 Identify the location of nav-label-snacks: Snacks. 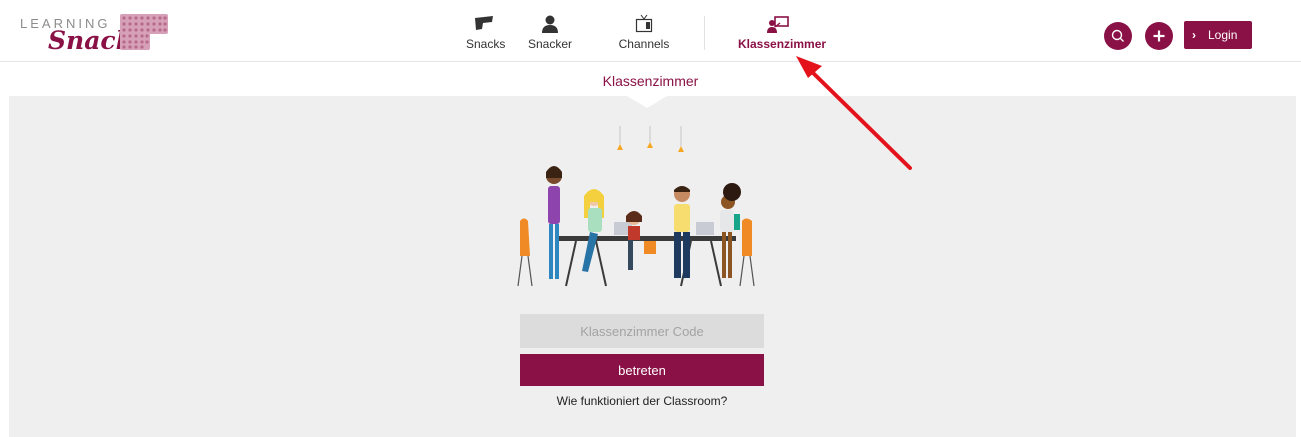
(486, 44).